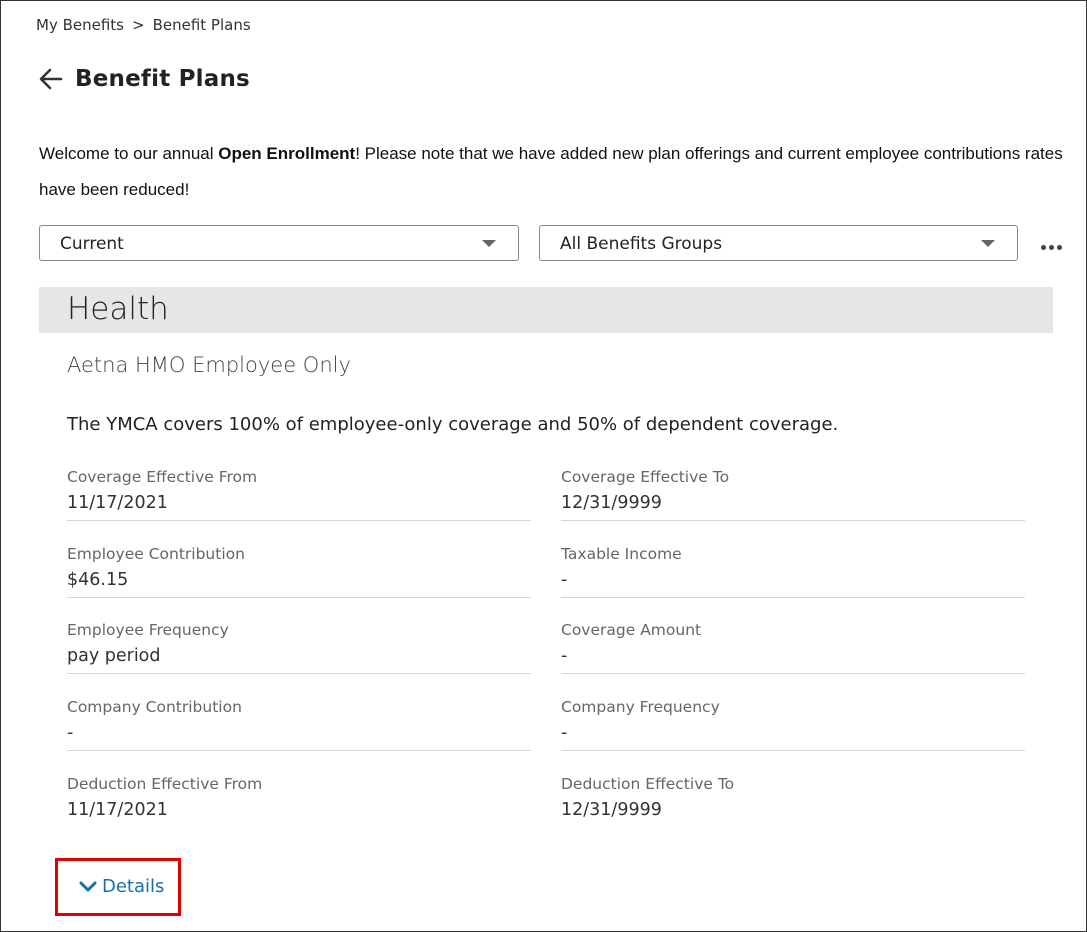 Image resolution: width=1087 pixels, height=932 pixels. I want to click on details-label: Details, so click(133, 886).